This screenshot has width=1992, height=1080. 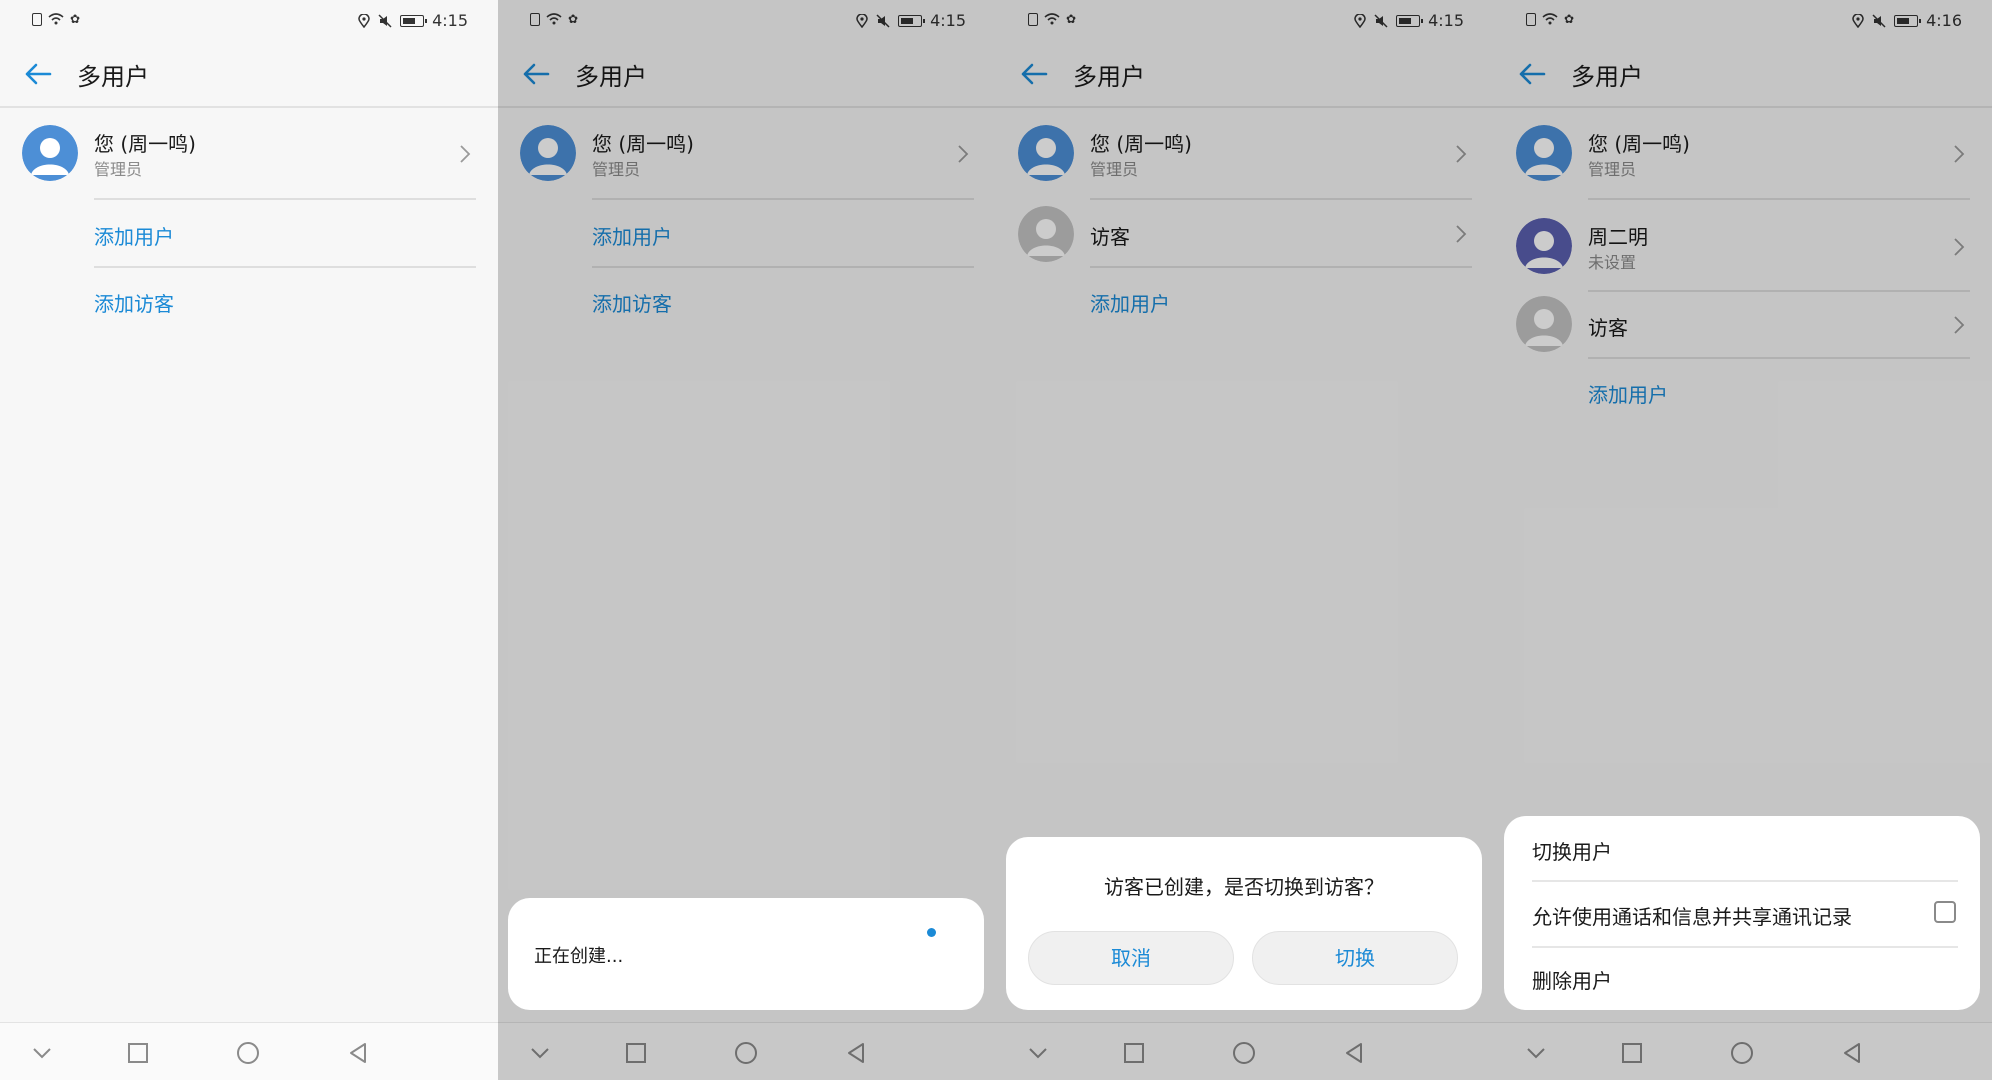 What do you see at coordinates (573, 19) in the screenshot?
I see `brand-logo-icon: ✿` at bounding box center [573, 19].